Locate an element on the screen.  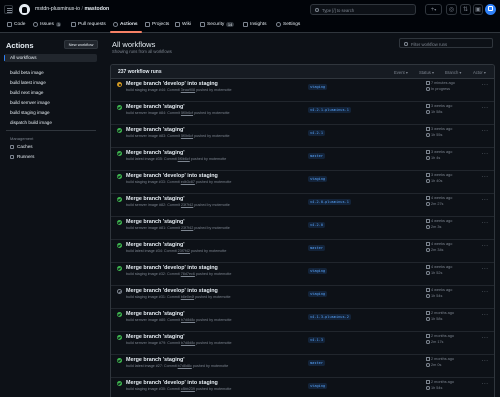
event-filter-dropdown: Event ▾ is located at coordinates (401, 72).